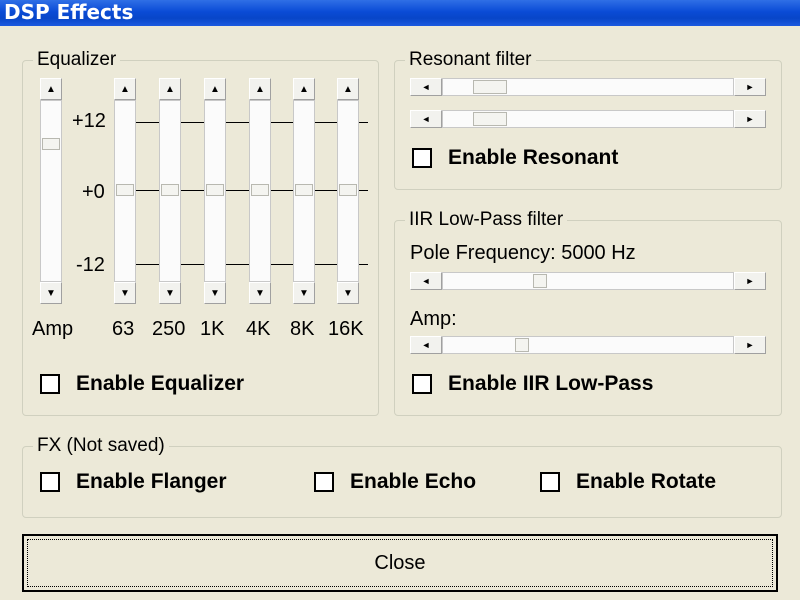  What do you see at coordinates (151, 481) in the screenshot?
I see `enable-flanger-label: Enable Flanger` at bounding box center [151, 481].